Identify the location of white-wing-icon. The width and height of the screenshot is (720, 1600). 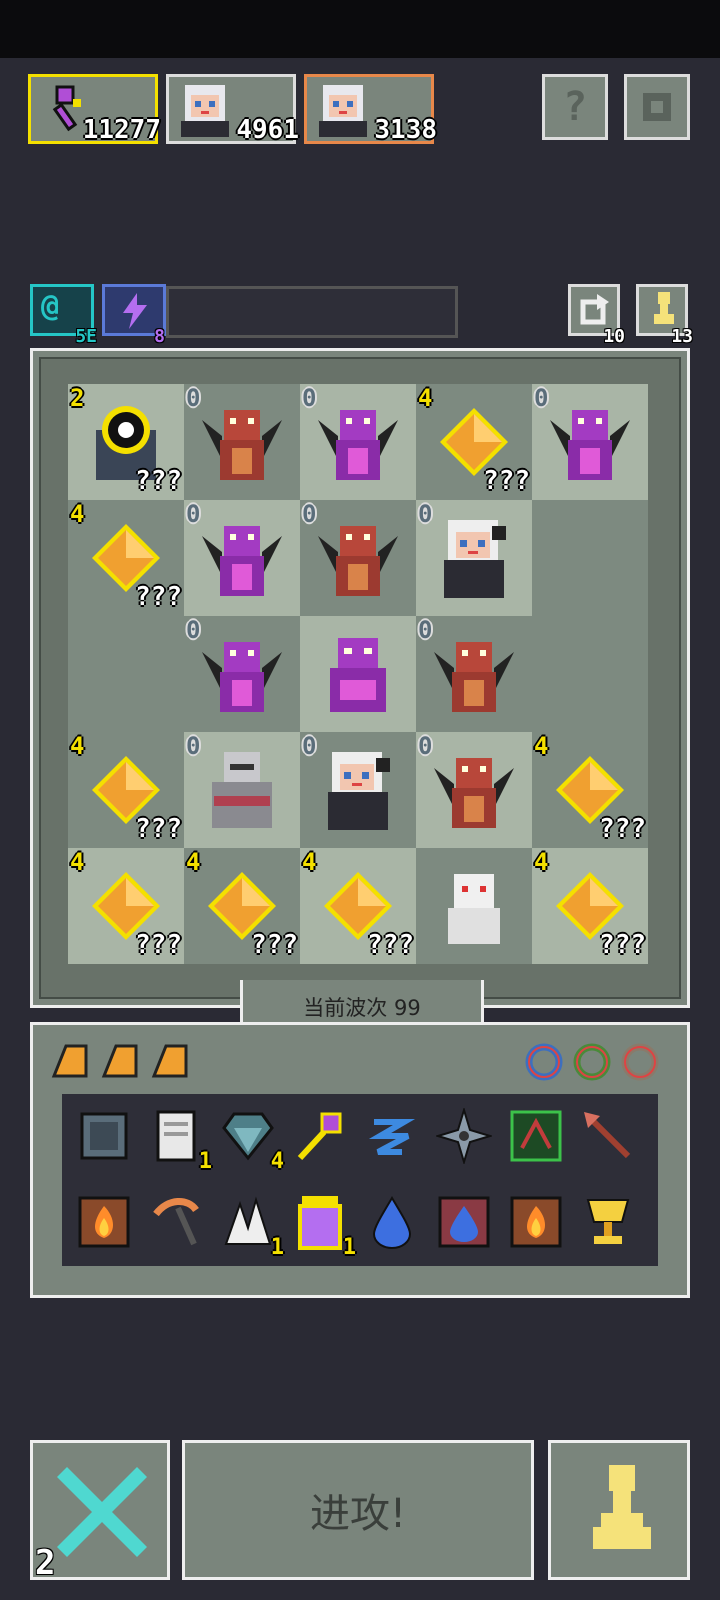
(248, 1220).